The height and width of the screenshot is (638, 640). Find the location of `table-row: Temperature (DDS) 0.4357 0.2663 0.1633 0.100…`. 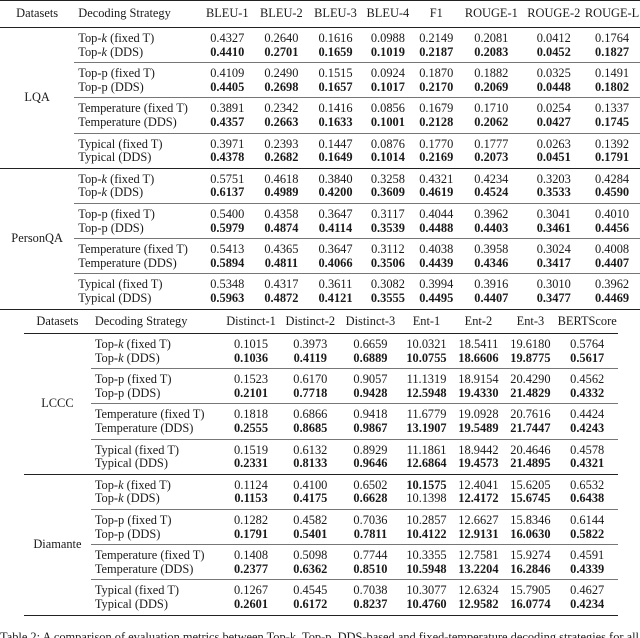

table-row: Temperature (DDS) 0.4357 0.2663 0.1633 0.100… is located at coordinates (320, 123).